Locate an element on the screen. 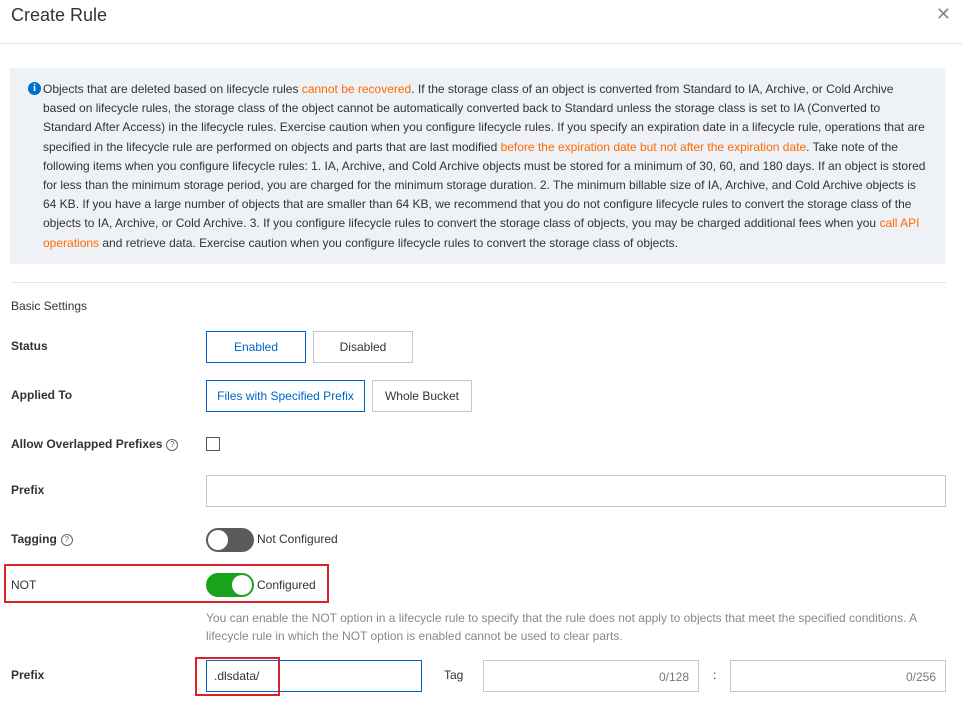  status-disabled-button: Disabled is located at coordinates (363, 347).